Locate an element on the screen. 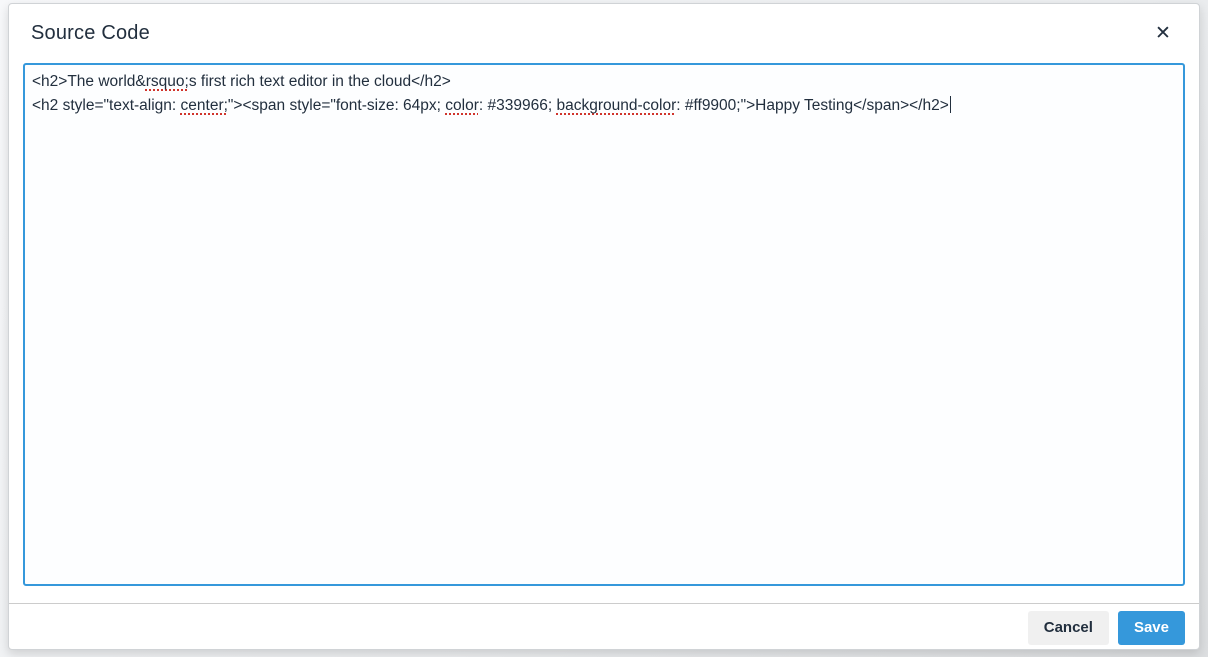  code-text: <h2>The world& is located at coordinates (89, 81).